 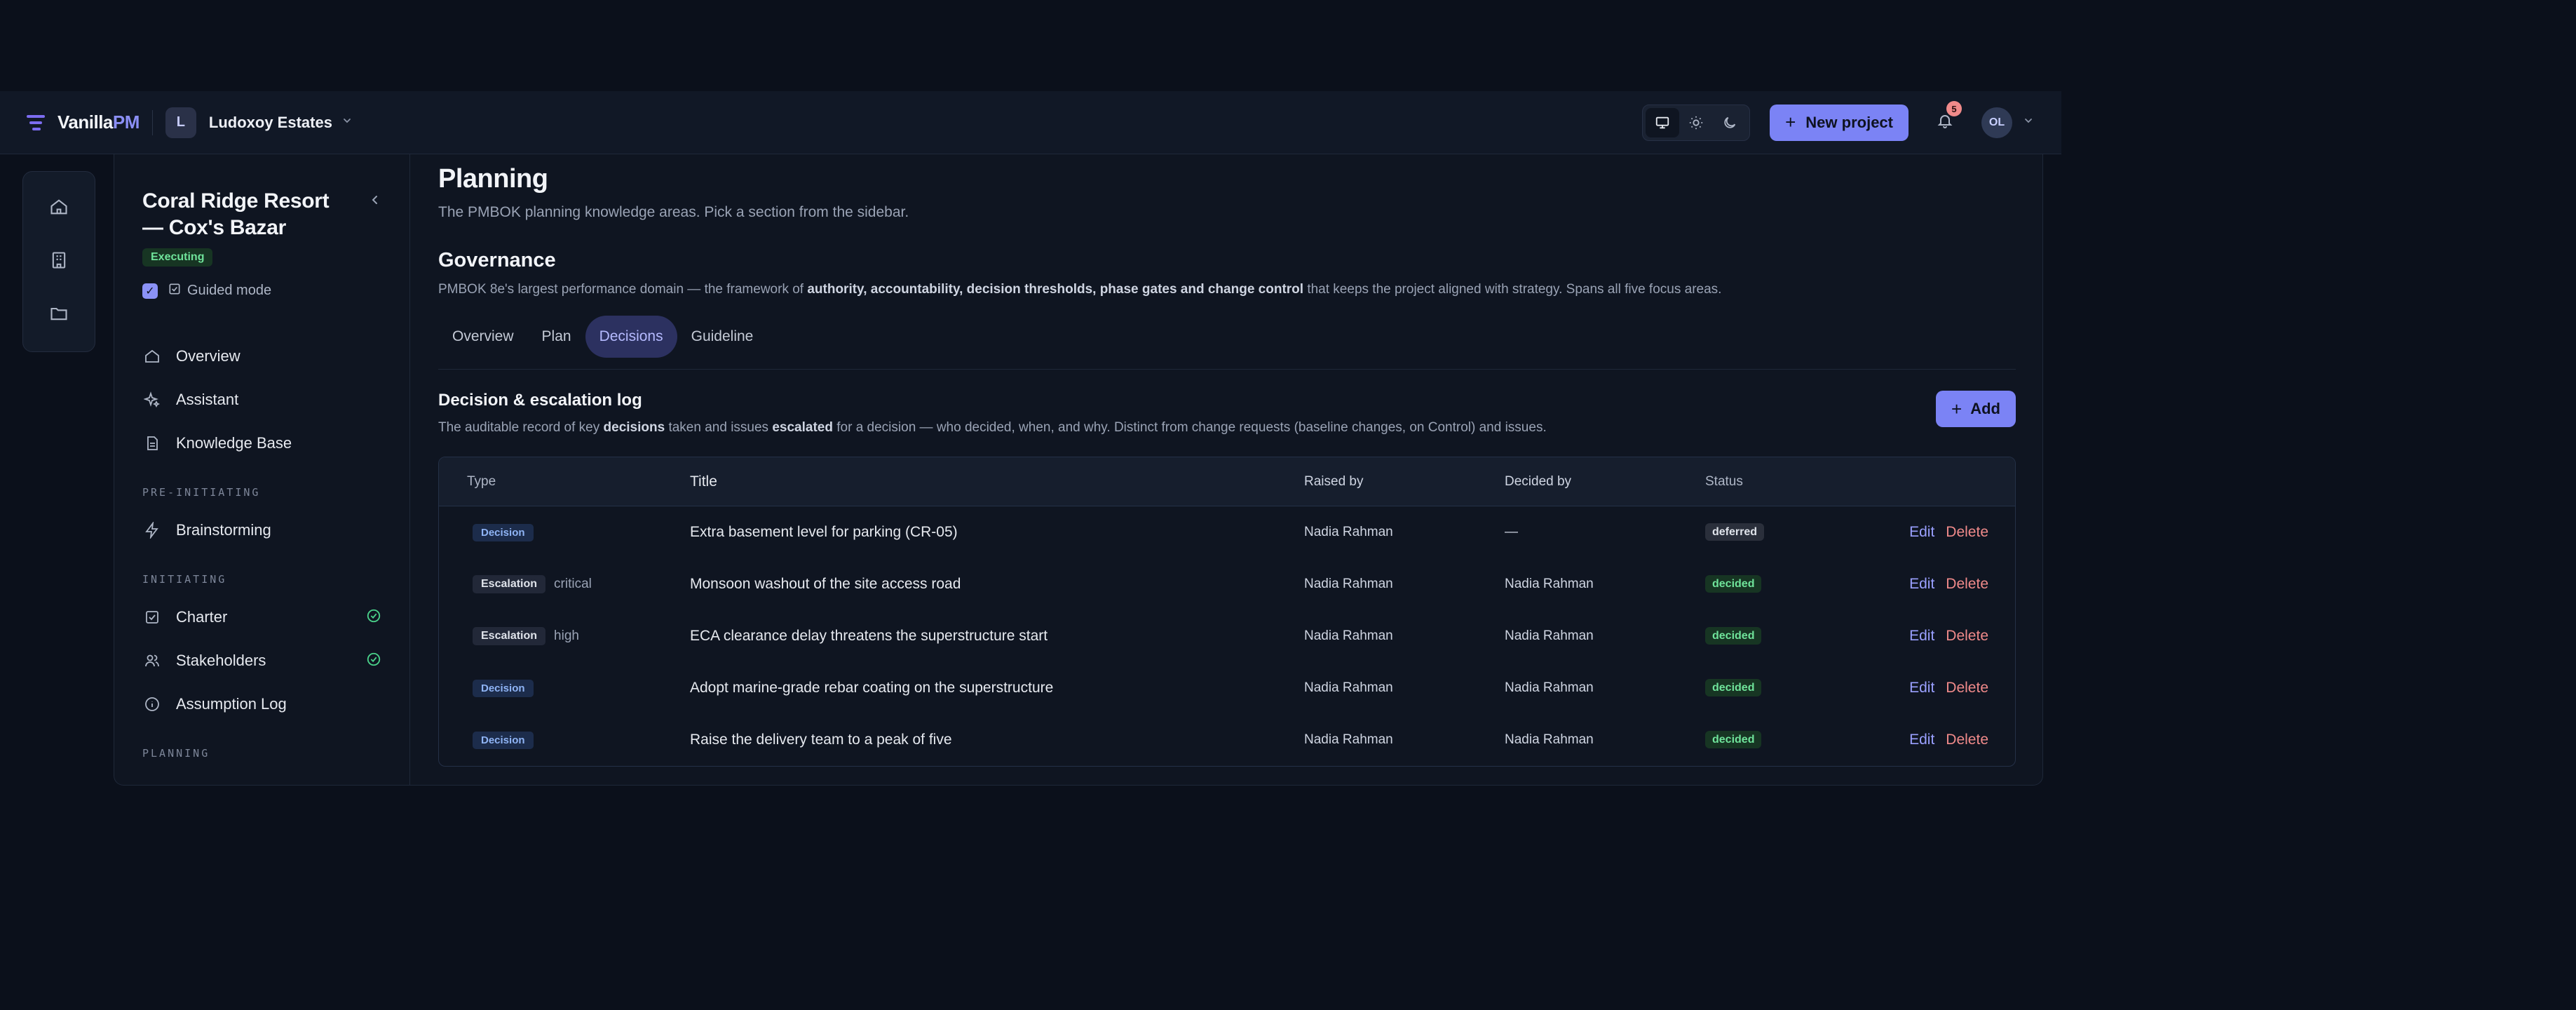 What do you see at coordinates (540, 400) in the screenshot?
I see `log-title: Decision & escalation log` at bounding box center [540, 400].